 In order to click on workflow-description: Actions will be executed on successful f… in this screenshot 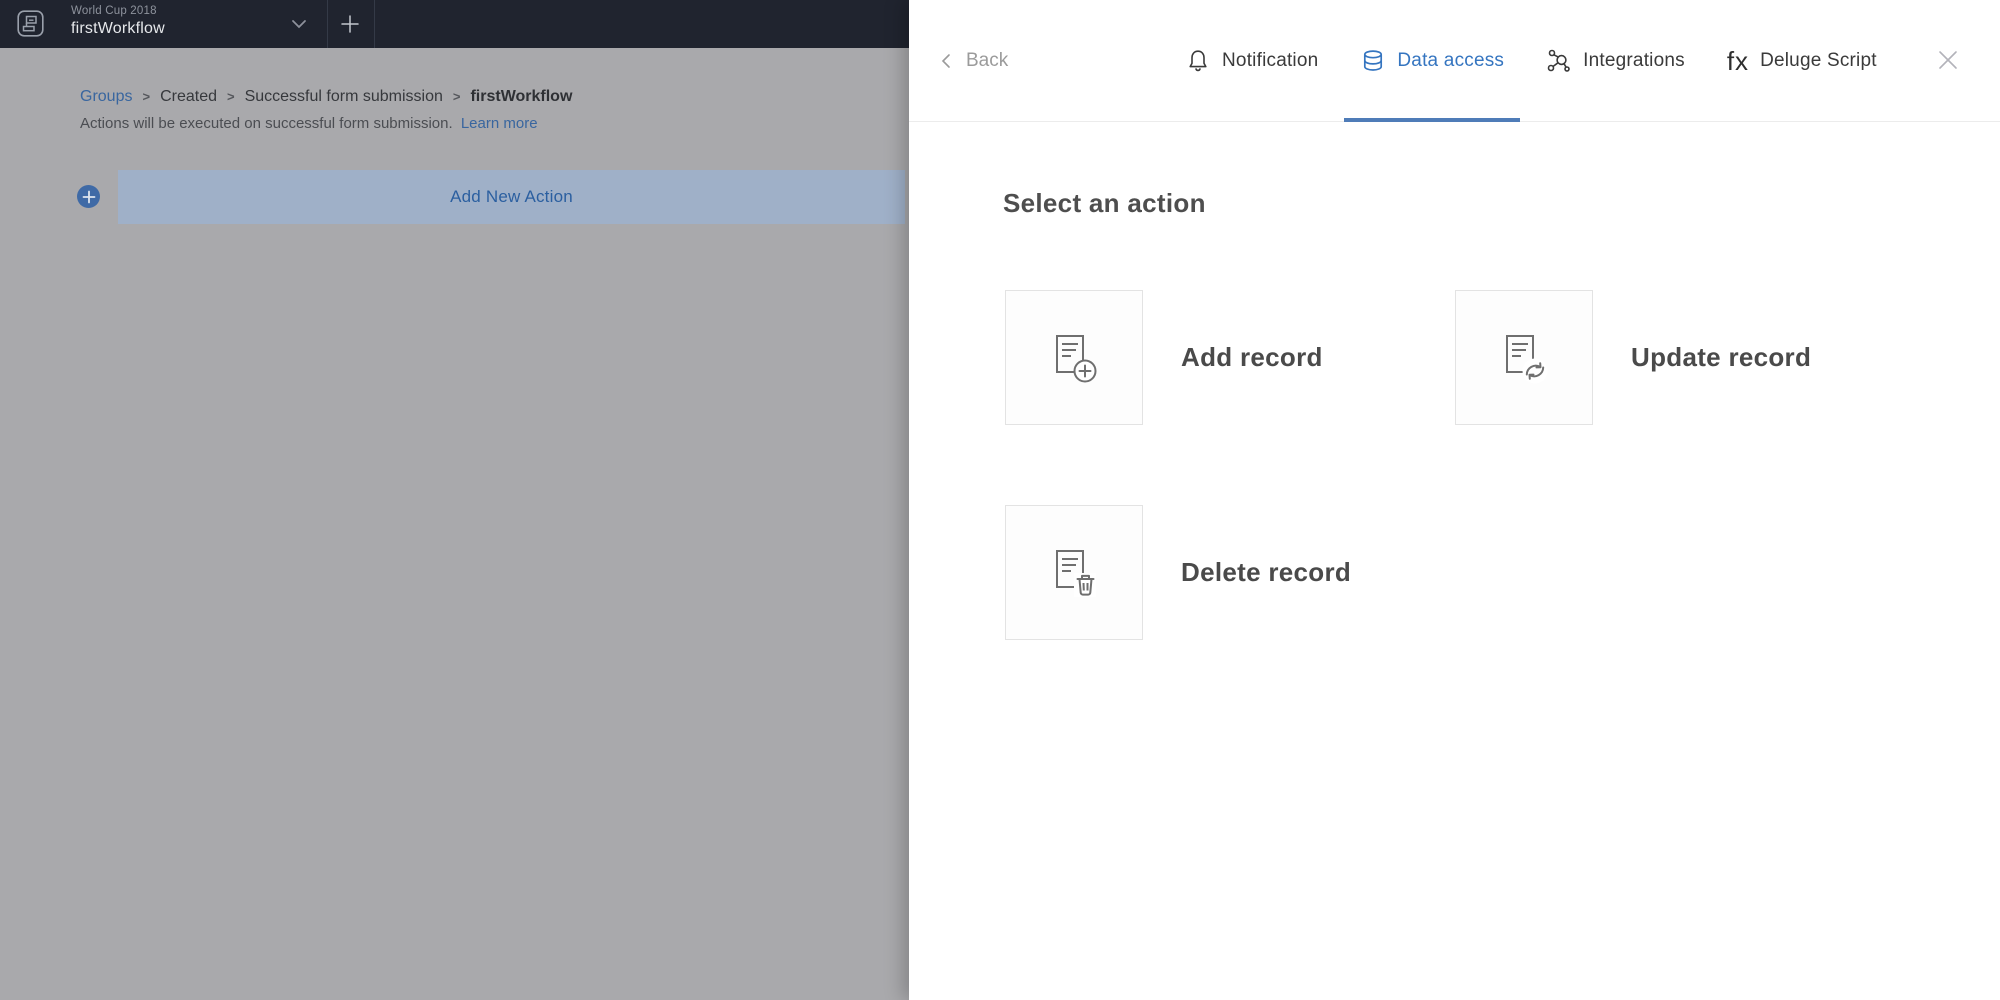, I will do `click(309, 123)`.